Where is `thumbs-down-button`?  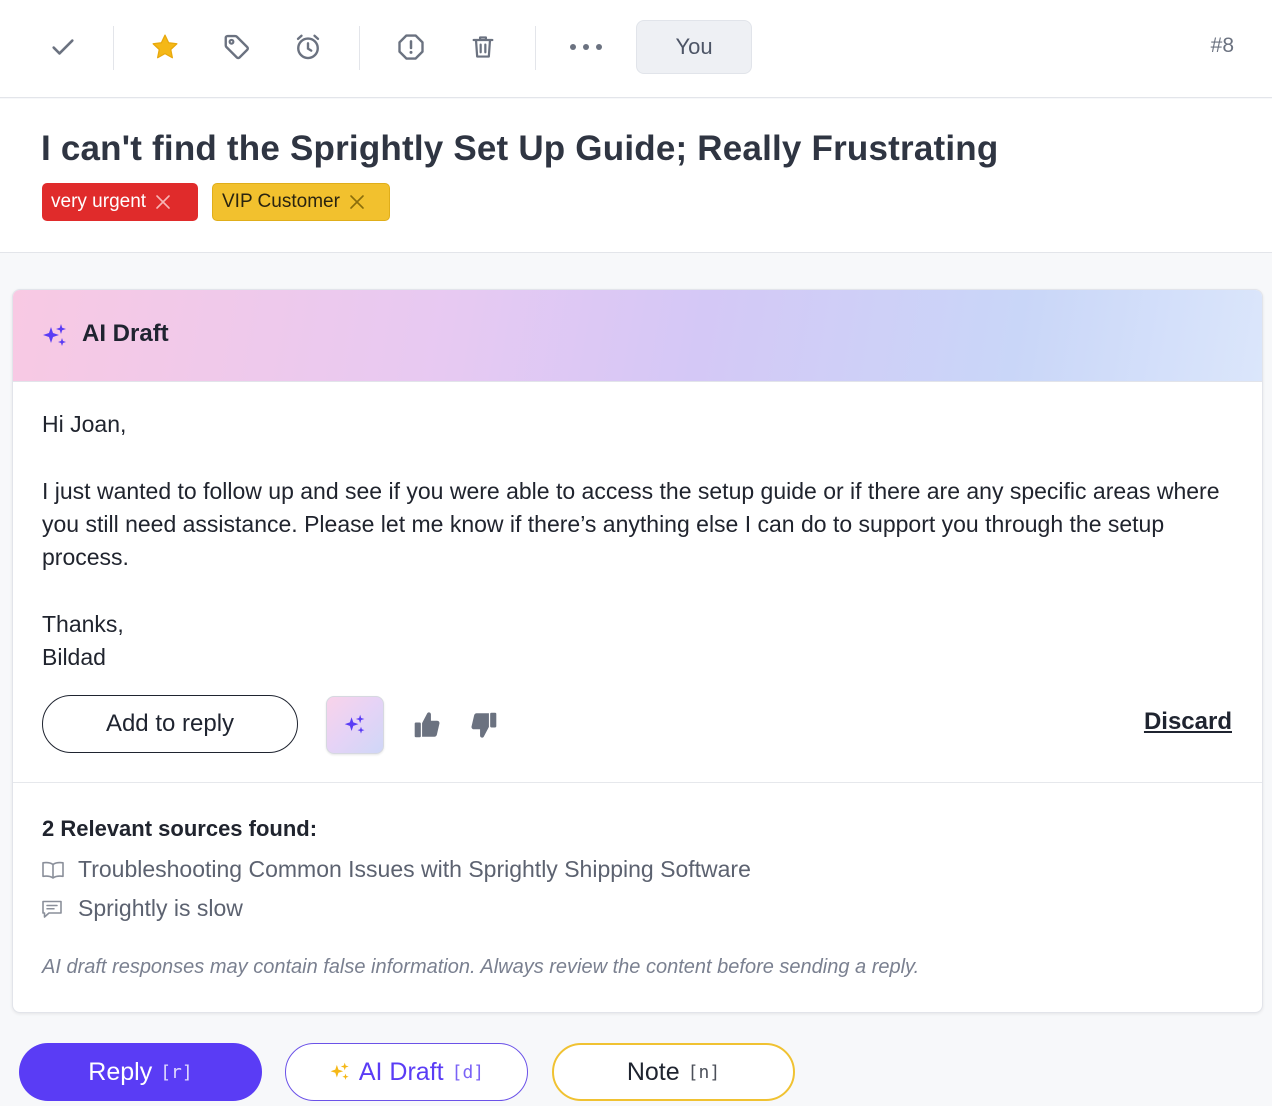
thumbs-down-button is located at coordinates (484, 725).